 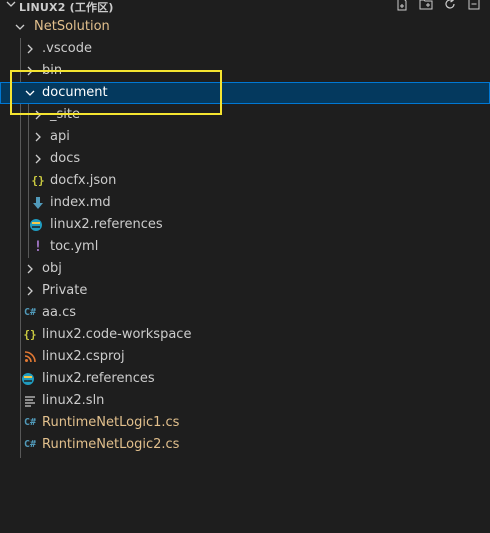 What do you see at coordinates (245, 357) in the screenshot?
I see `tree-item-csproj: linux2.csproj` at bounding box center [245, 357].